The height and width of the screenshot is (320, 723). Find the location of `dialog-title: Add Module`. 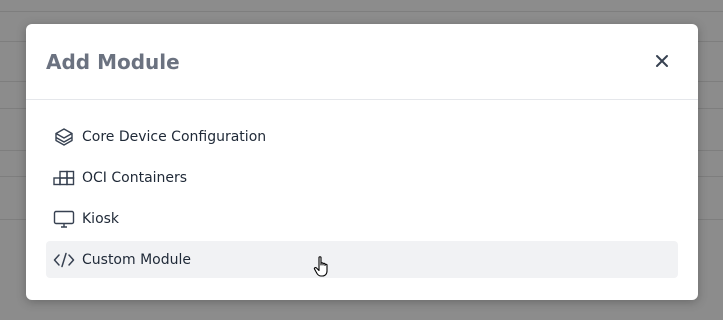

dialog-title: Add Module is located at coordinates (113, 62).